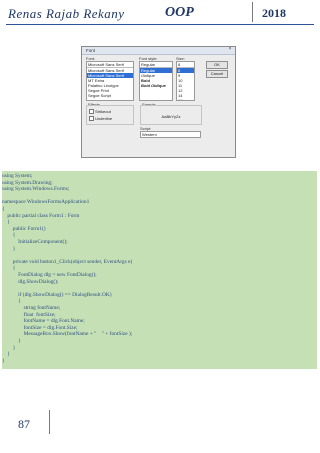 The height and width of the screenshot is (453, 320). What do you see at coordinates (41, 215) in the screenshot?
I see `code-line: public partial class Form1 : Form` at bounding box center [41, 215].